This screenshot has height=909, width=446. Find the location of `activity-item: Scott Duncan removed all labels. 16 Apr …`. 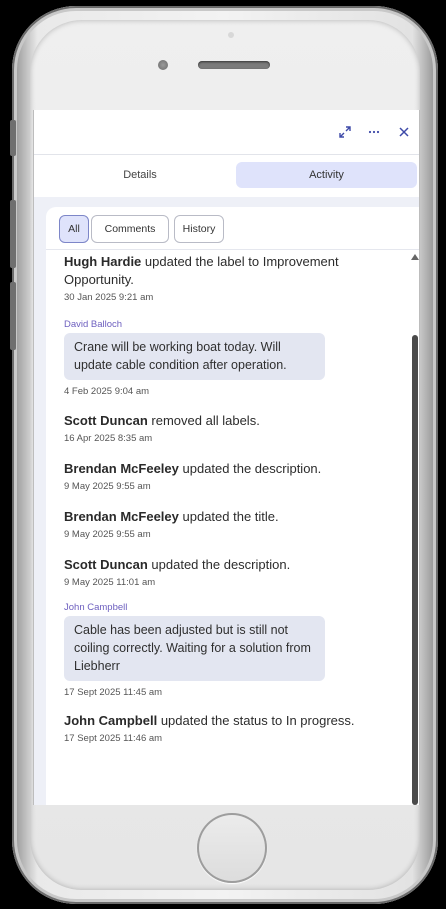

activity-item: Scott Duncan removed all labels. 16 Apr … is located at coordinates (224, 428).